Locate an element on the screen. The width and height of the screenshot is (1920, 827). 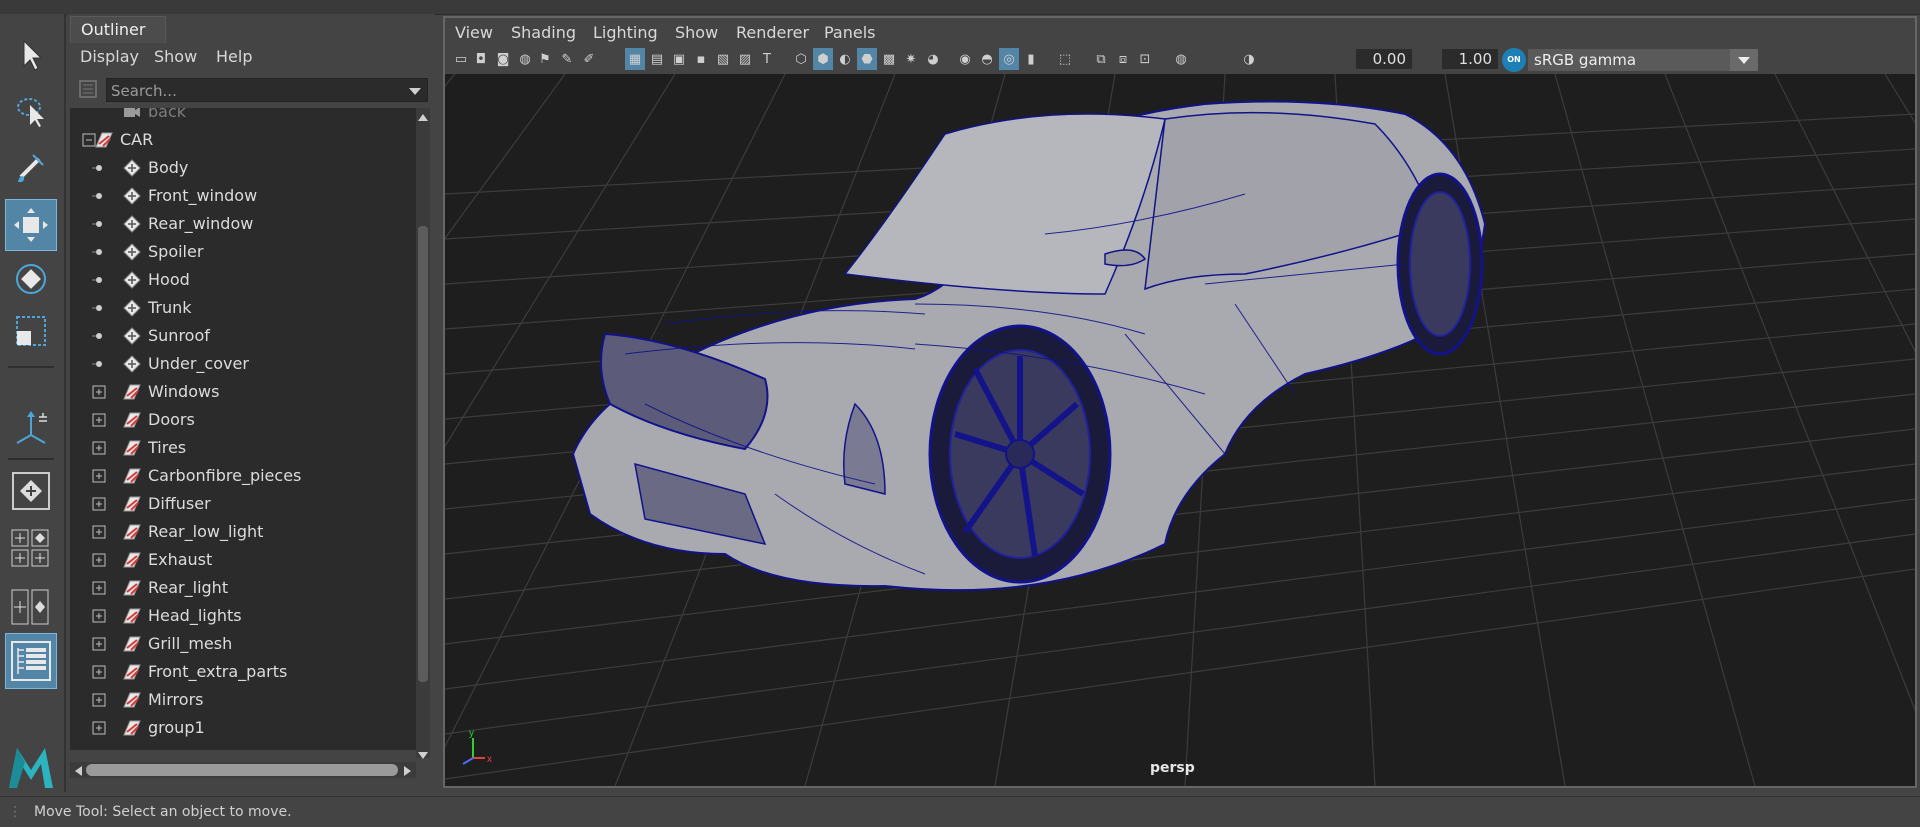
outliner-item-rear_low_light: Rear_low_light is located at coordinates (243, 532).